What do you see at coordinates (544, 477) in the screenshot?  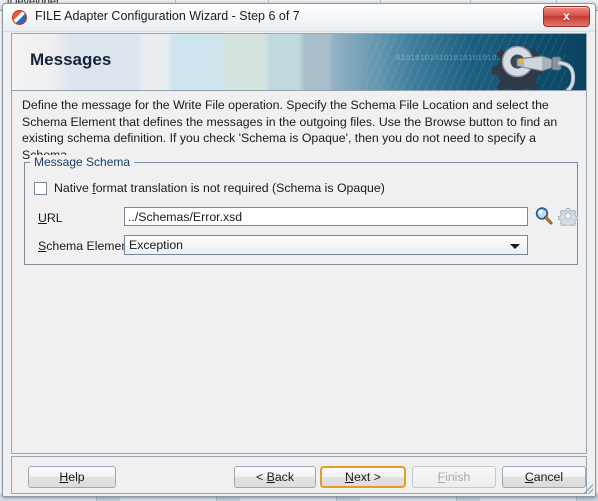 I see `cancel-button: Cancel` at bounding box center [544, 477].